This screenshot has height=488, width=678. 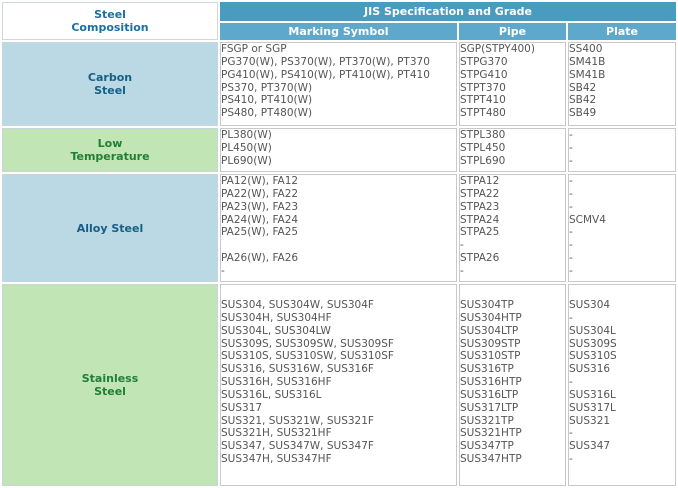 What do you see at coordinates (271, 394) in the screenshot?
I see `marking-line: SUS316L, SUS316L` at bounding box center [271, 394].